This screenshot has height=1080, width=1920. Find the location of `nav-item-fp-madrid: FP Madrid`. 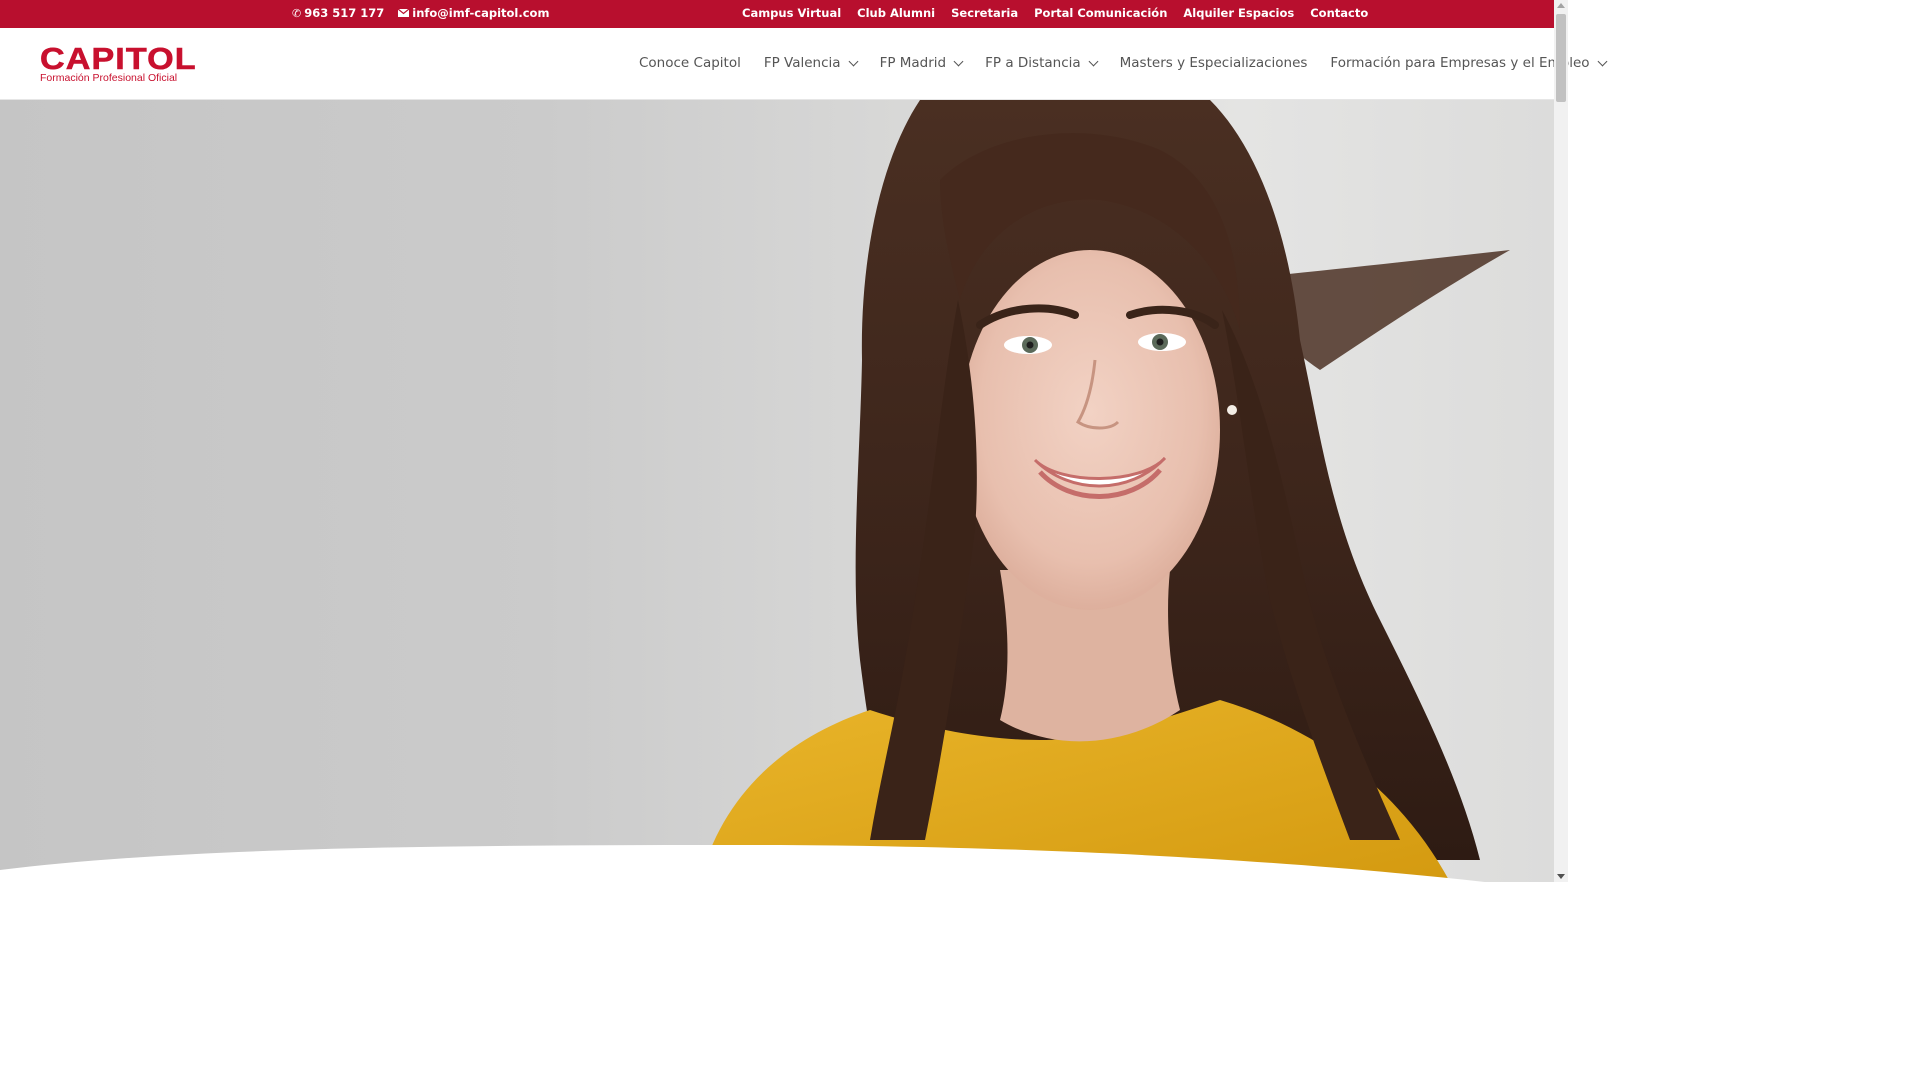

nav-item-fp-madrid: FP Madrid is located at coordinates (921, 63).